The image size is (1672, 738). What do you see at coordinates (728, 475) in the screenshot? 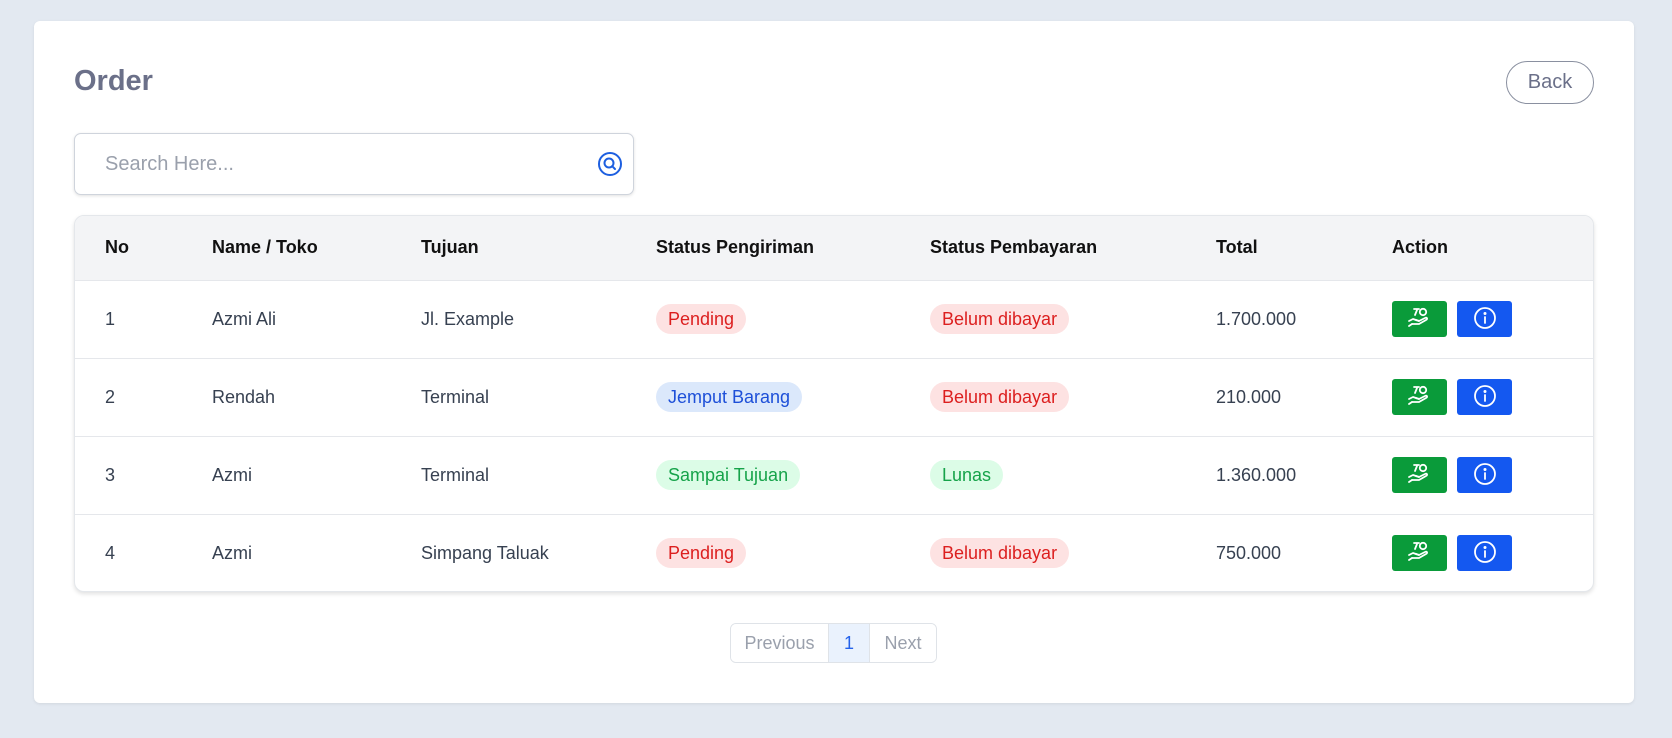
I see `status-pengiriman-badge: Sampai Tujuan` at bounding box center [728, 475].